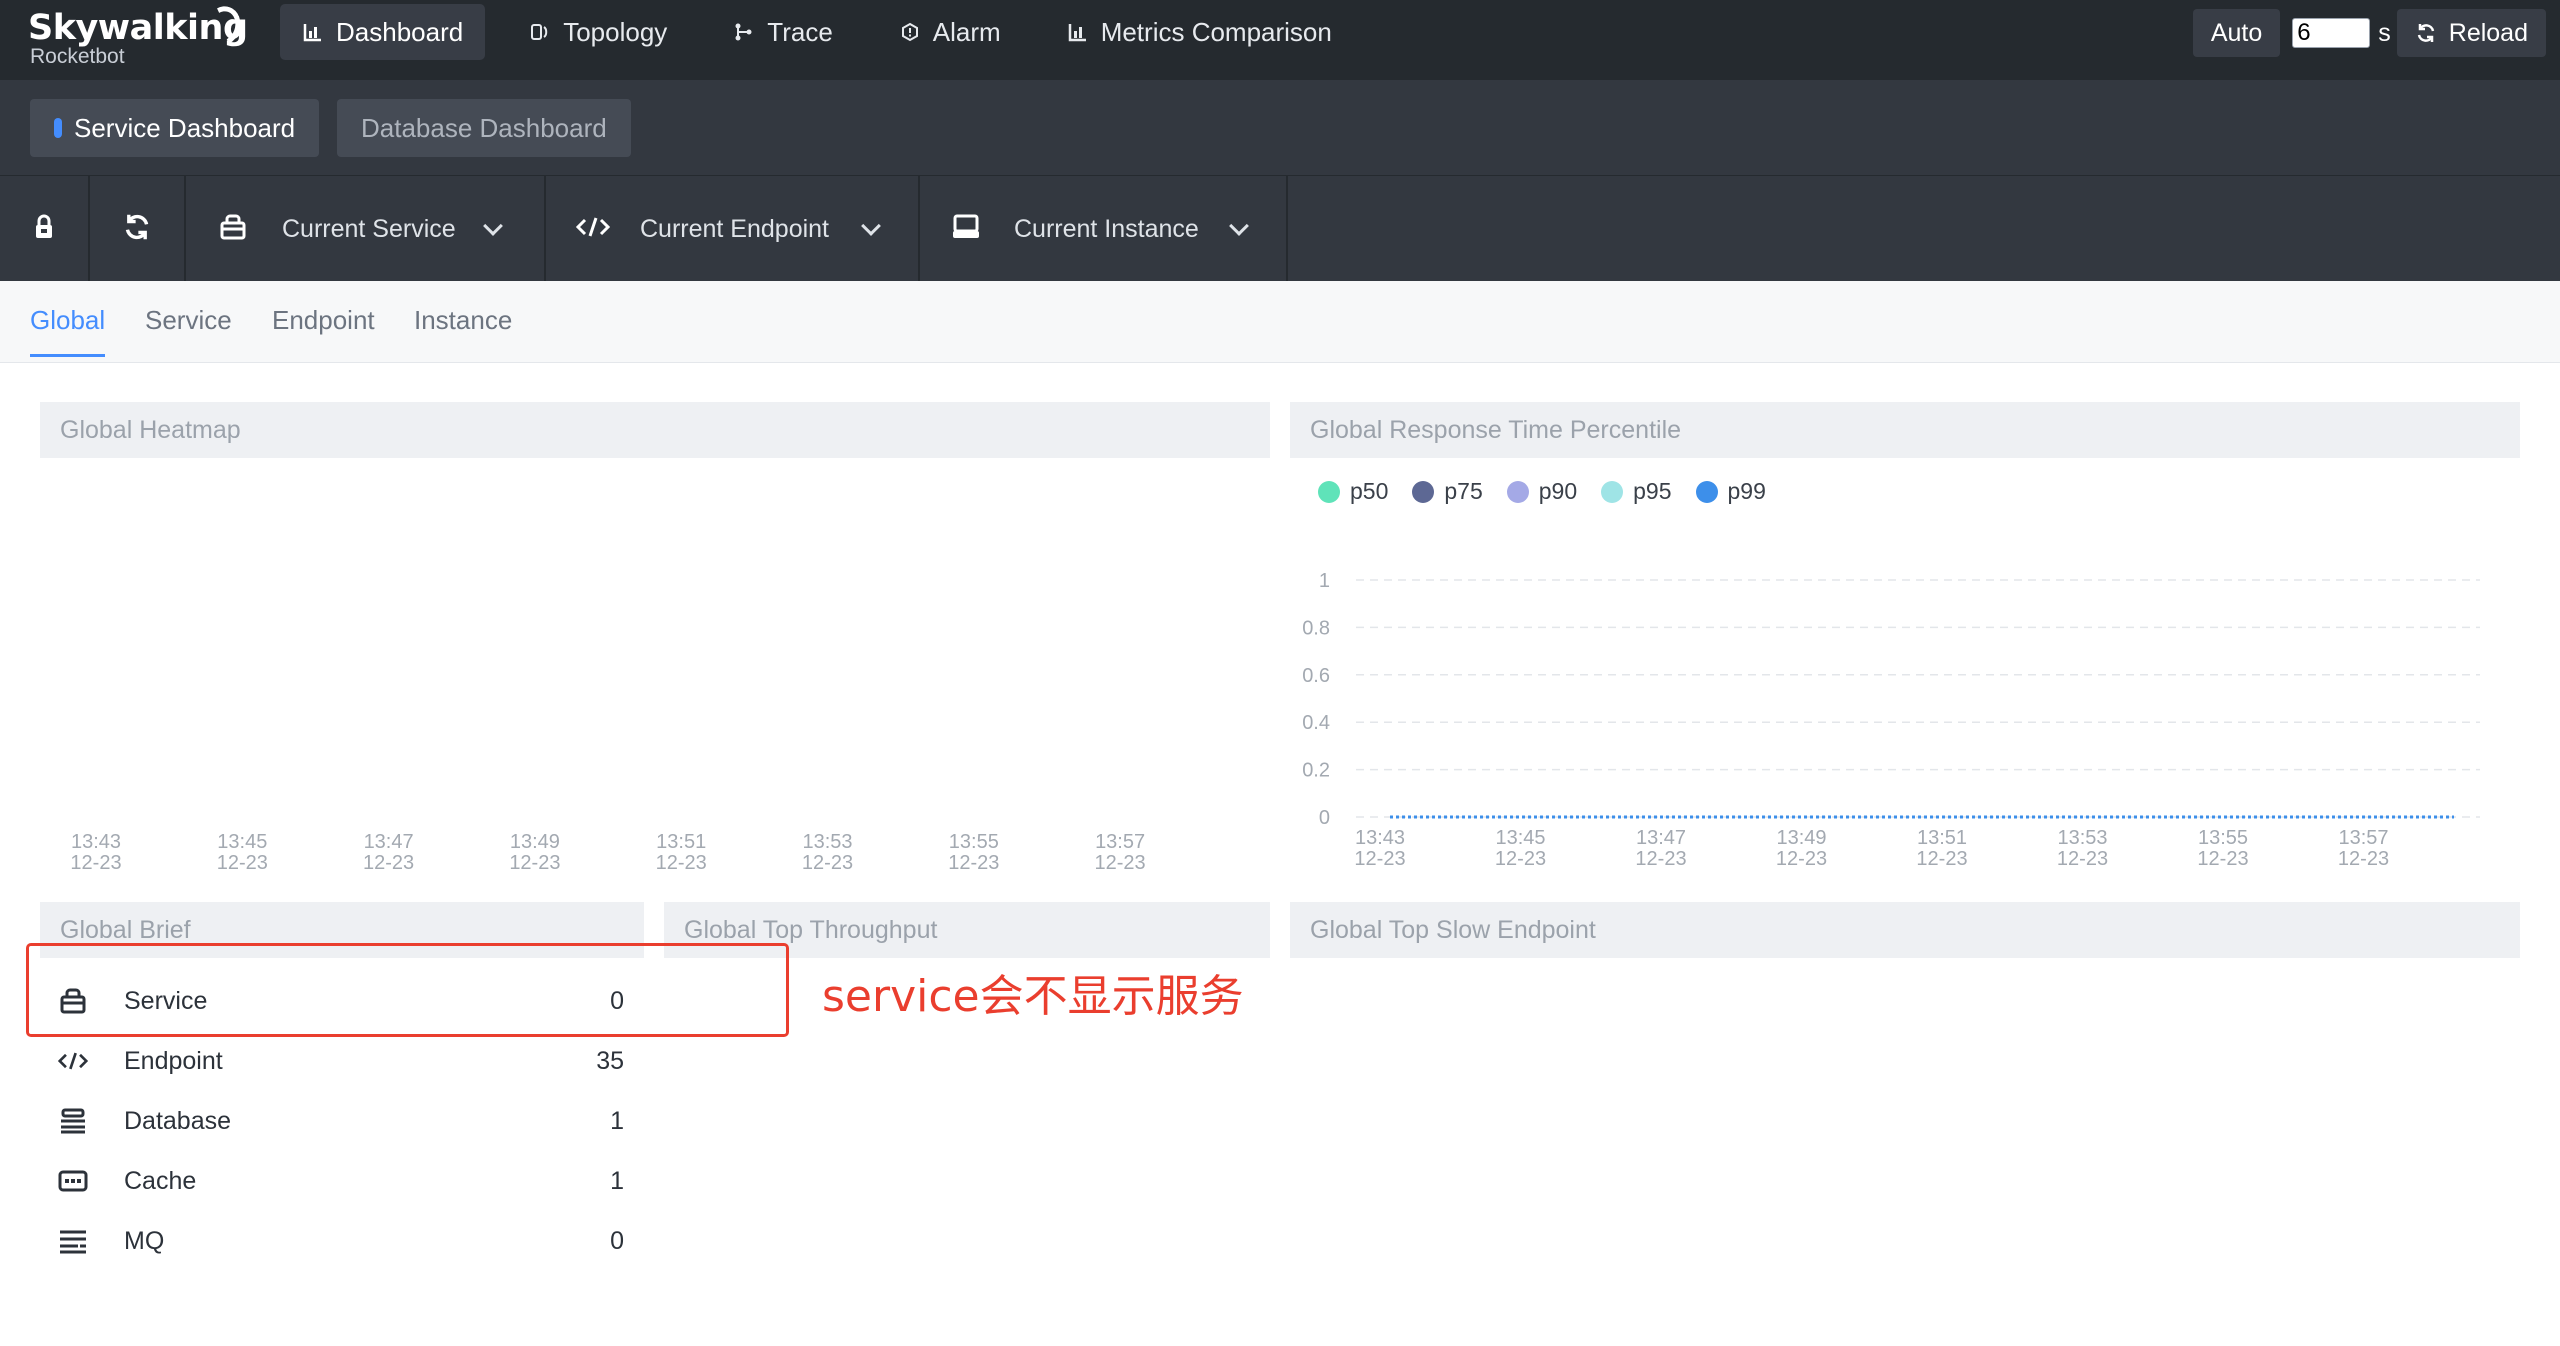  I want to click on heatmap-x-tick: 13:53 12-23, so click(828, 853).